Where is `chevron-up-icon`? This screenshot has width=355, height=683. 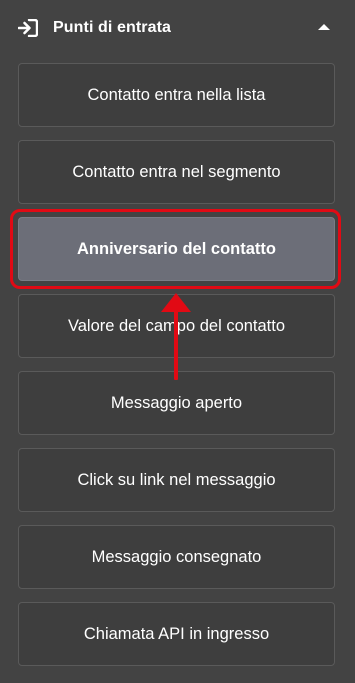 chevron-up-icon is located at coordinates (324, 27).